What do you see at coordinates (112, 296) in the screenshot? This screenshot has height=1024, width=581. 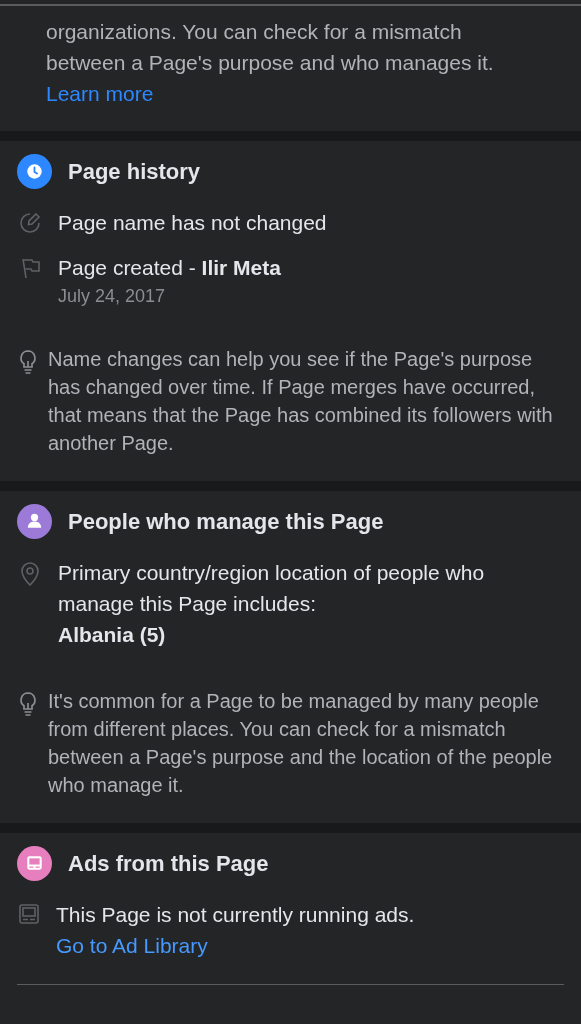 I see `date-text: July 24, 2017` at bounding box center [112, 296].